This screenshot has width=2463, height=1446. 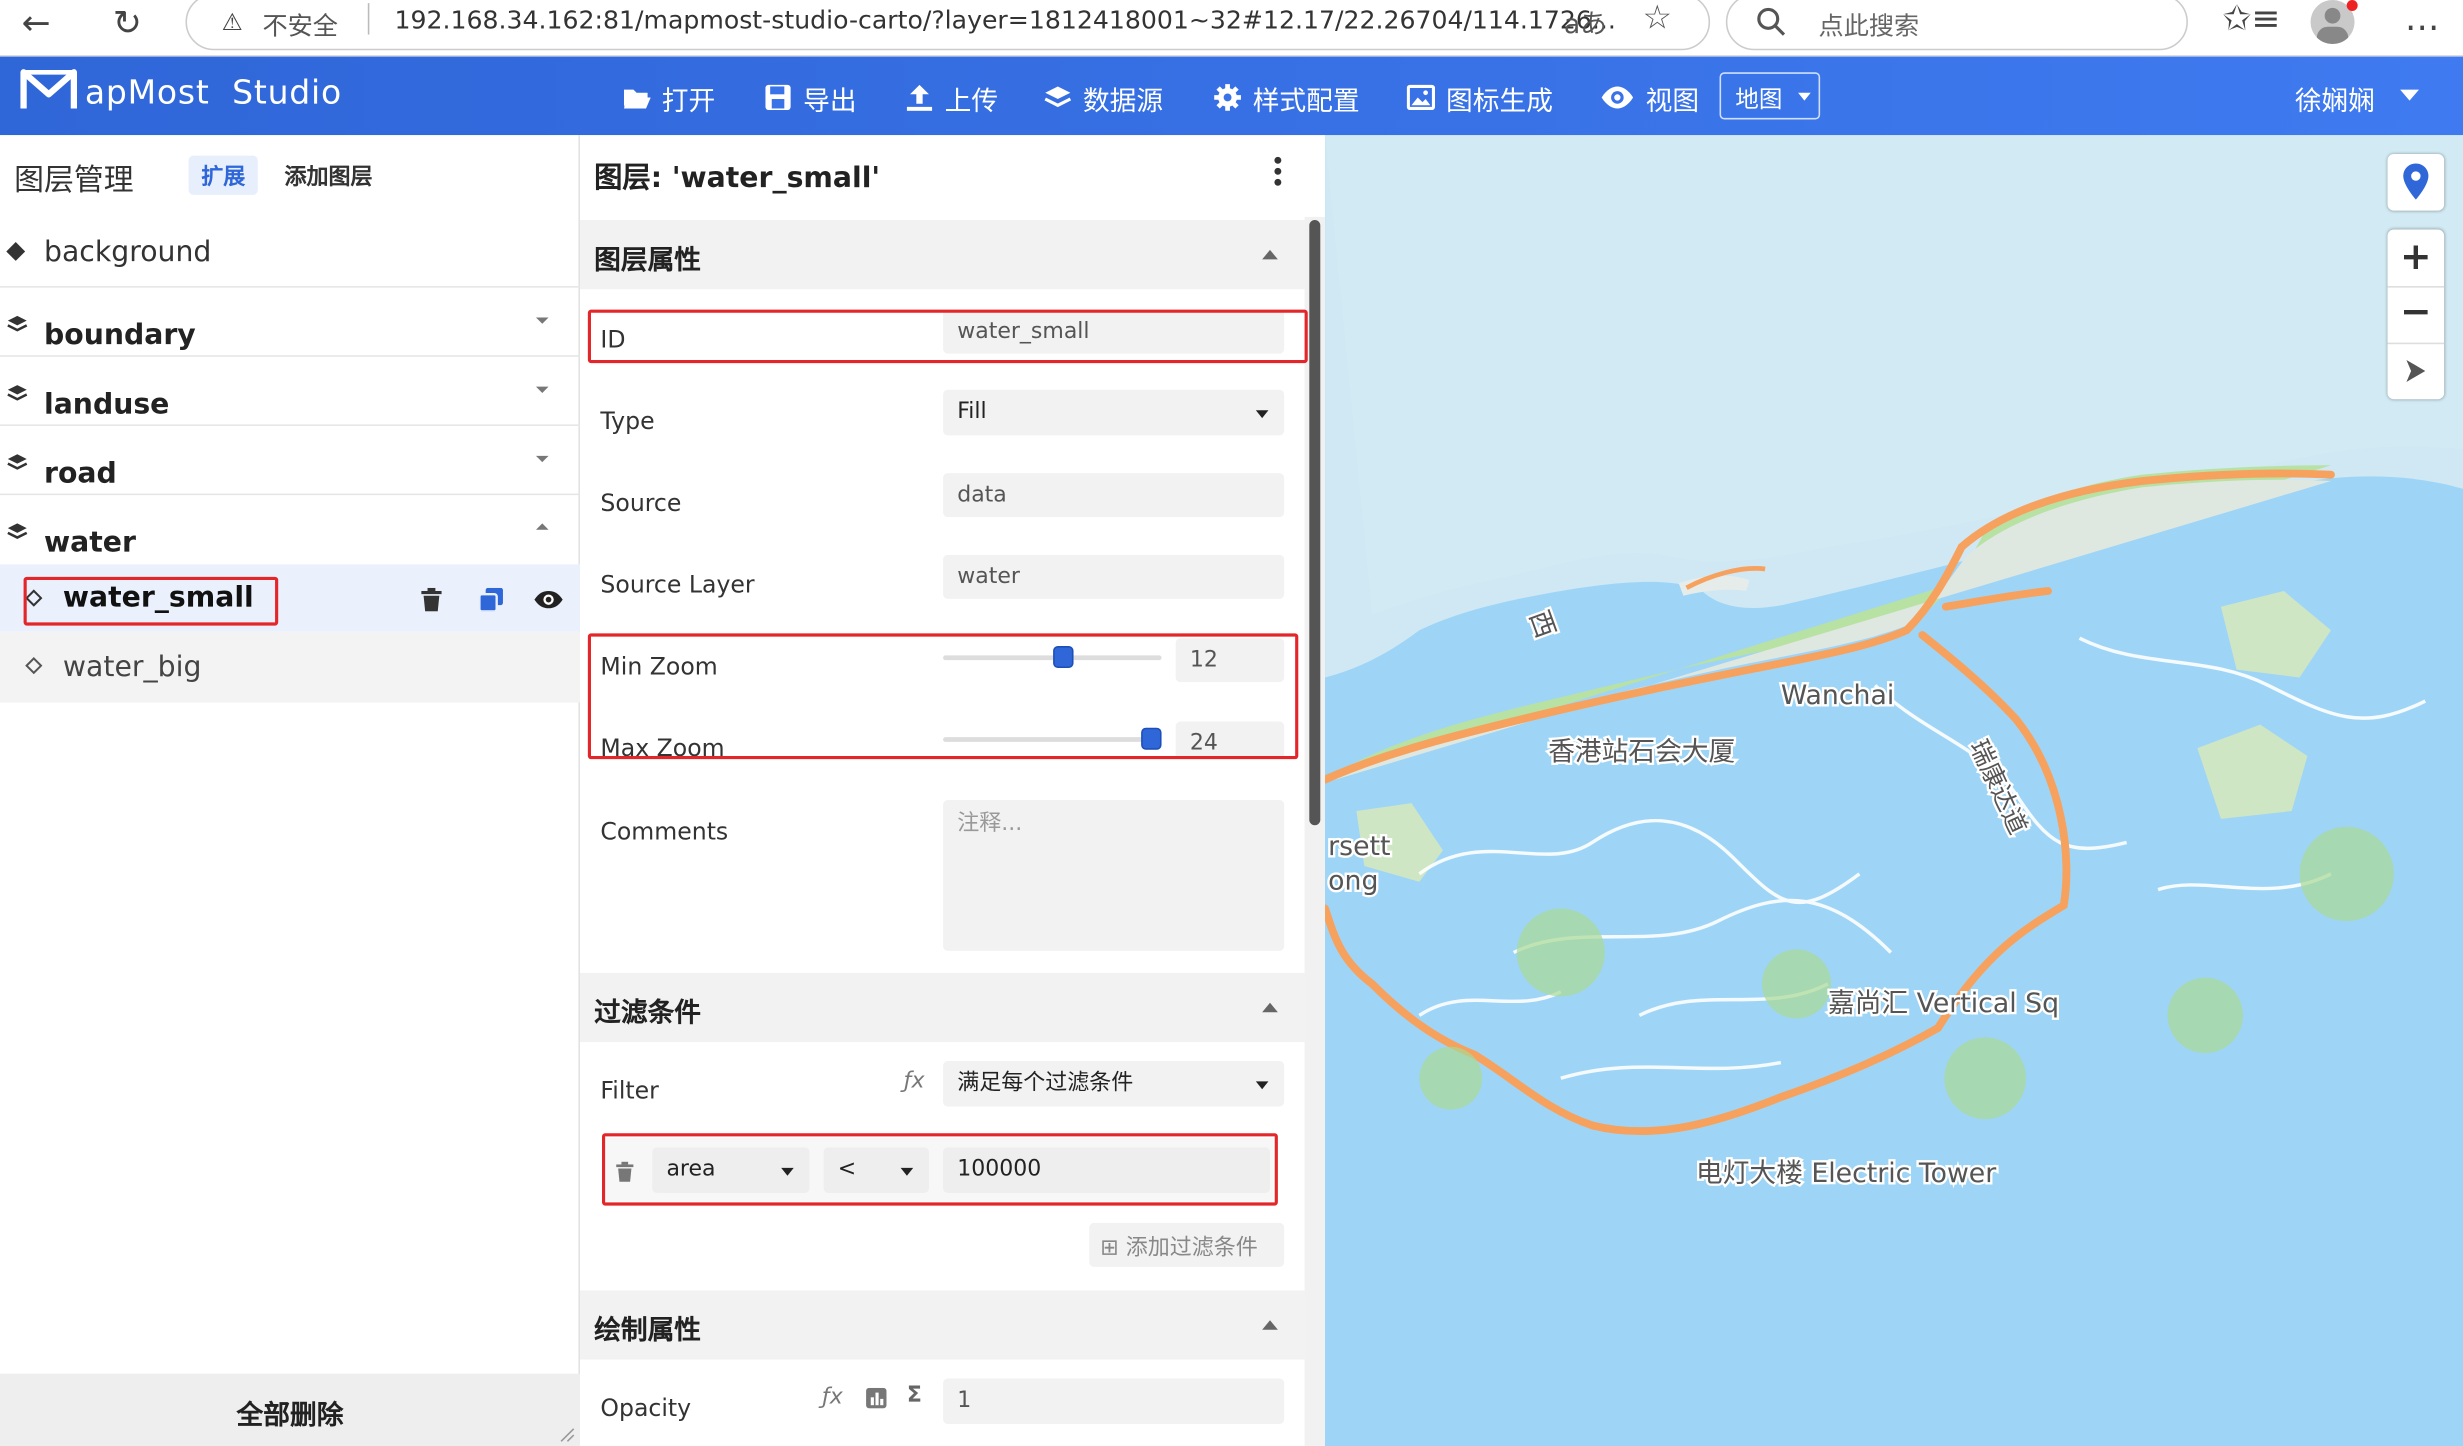 I want to click on map-label: Wanchai, so click(x=1837, y=695).